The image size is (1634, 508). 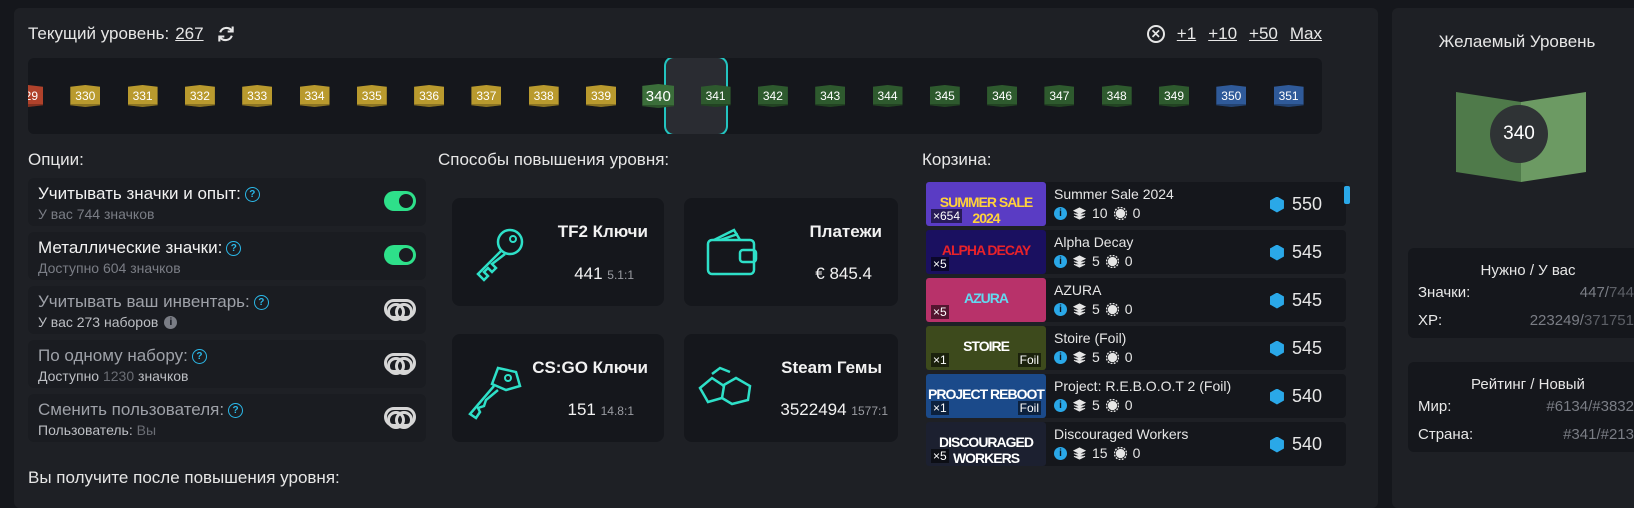 I want to click on thumbnail-art: AZURA, so click(x=986, y=298).